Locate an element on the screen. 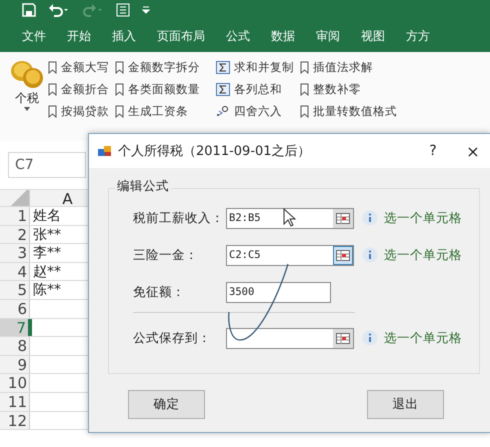  row-header: 12 is located at coordinates (15, 421).